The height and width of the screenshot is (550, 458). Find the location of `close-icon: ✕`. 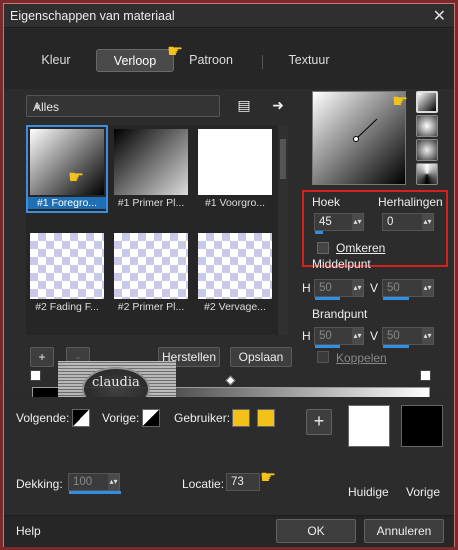

close-icon: ✕ is located at coordinates (439, 16).